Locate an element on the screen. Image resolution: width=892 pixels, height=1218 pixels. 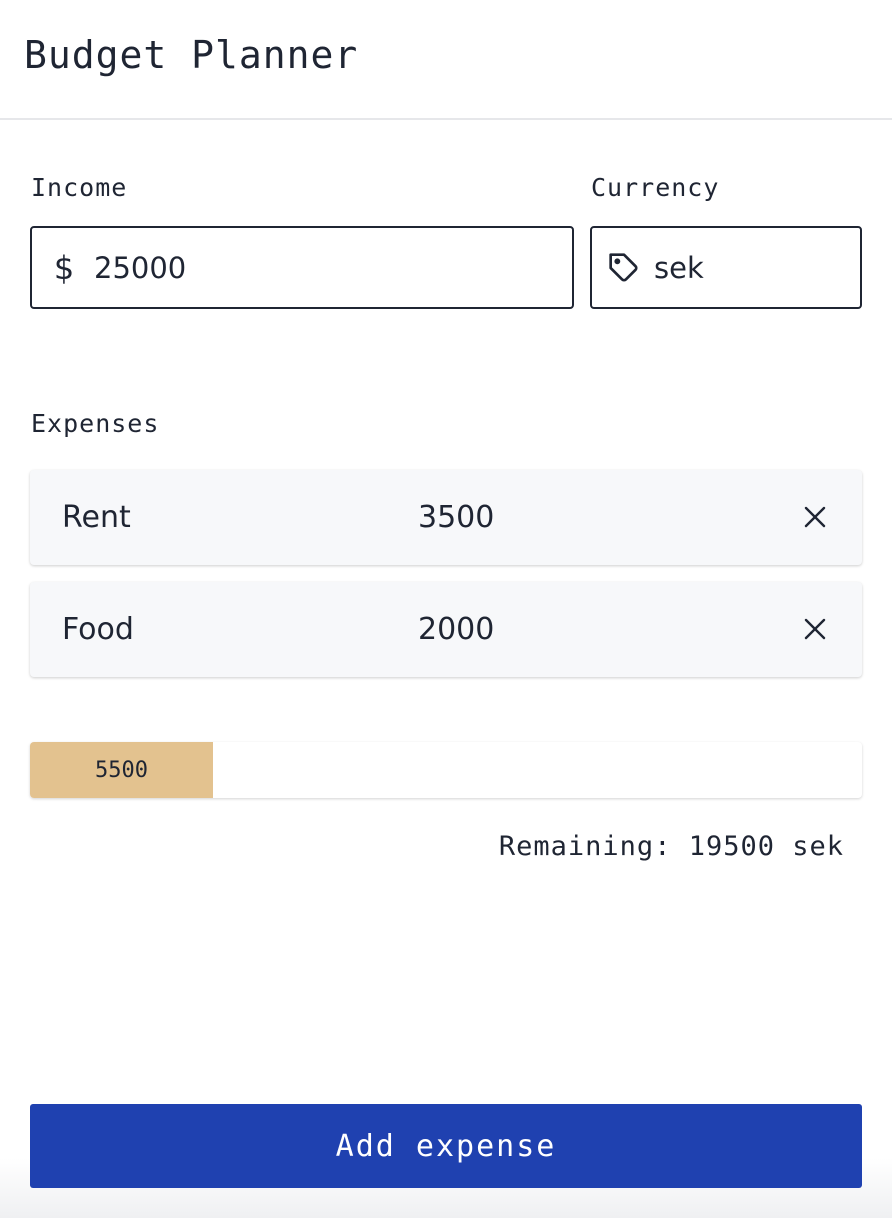
expense-amount: 3500 is located at coordinates (456, 517).